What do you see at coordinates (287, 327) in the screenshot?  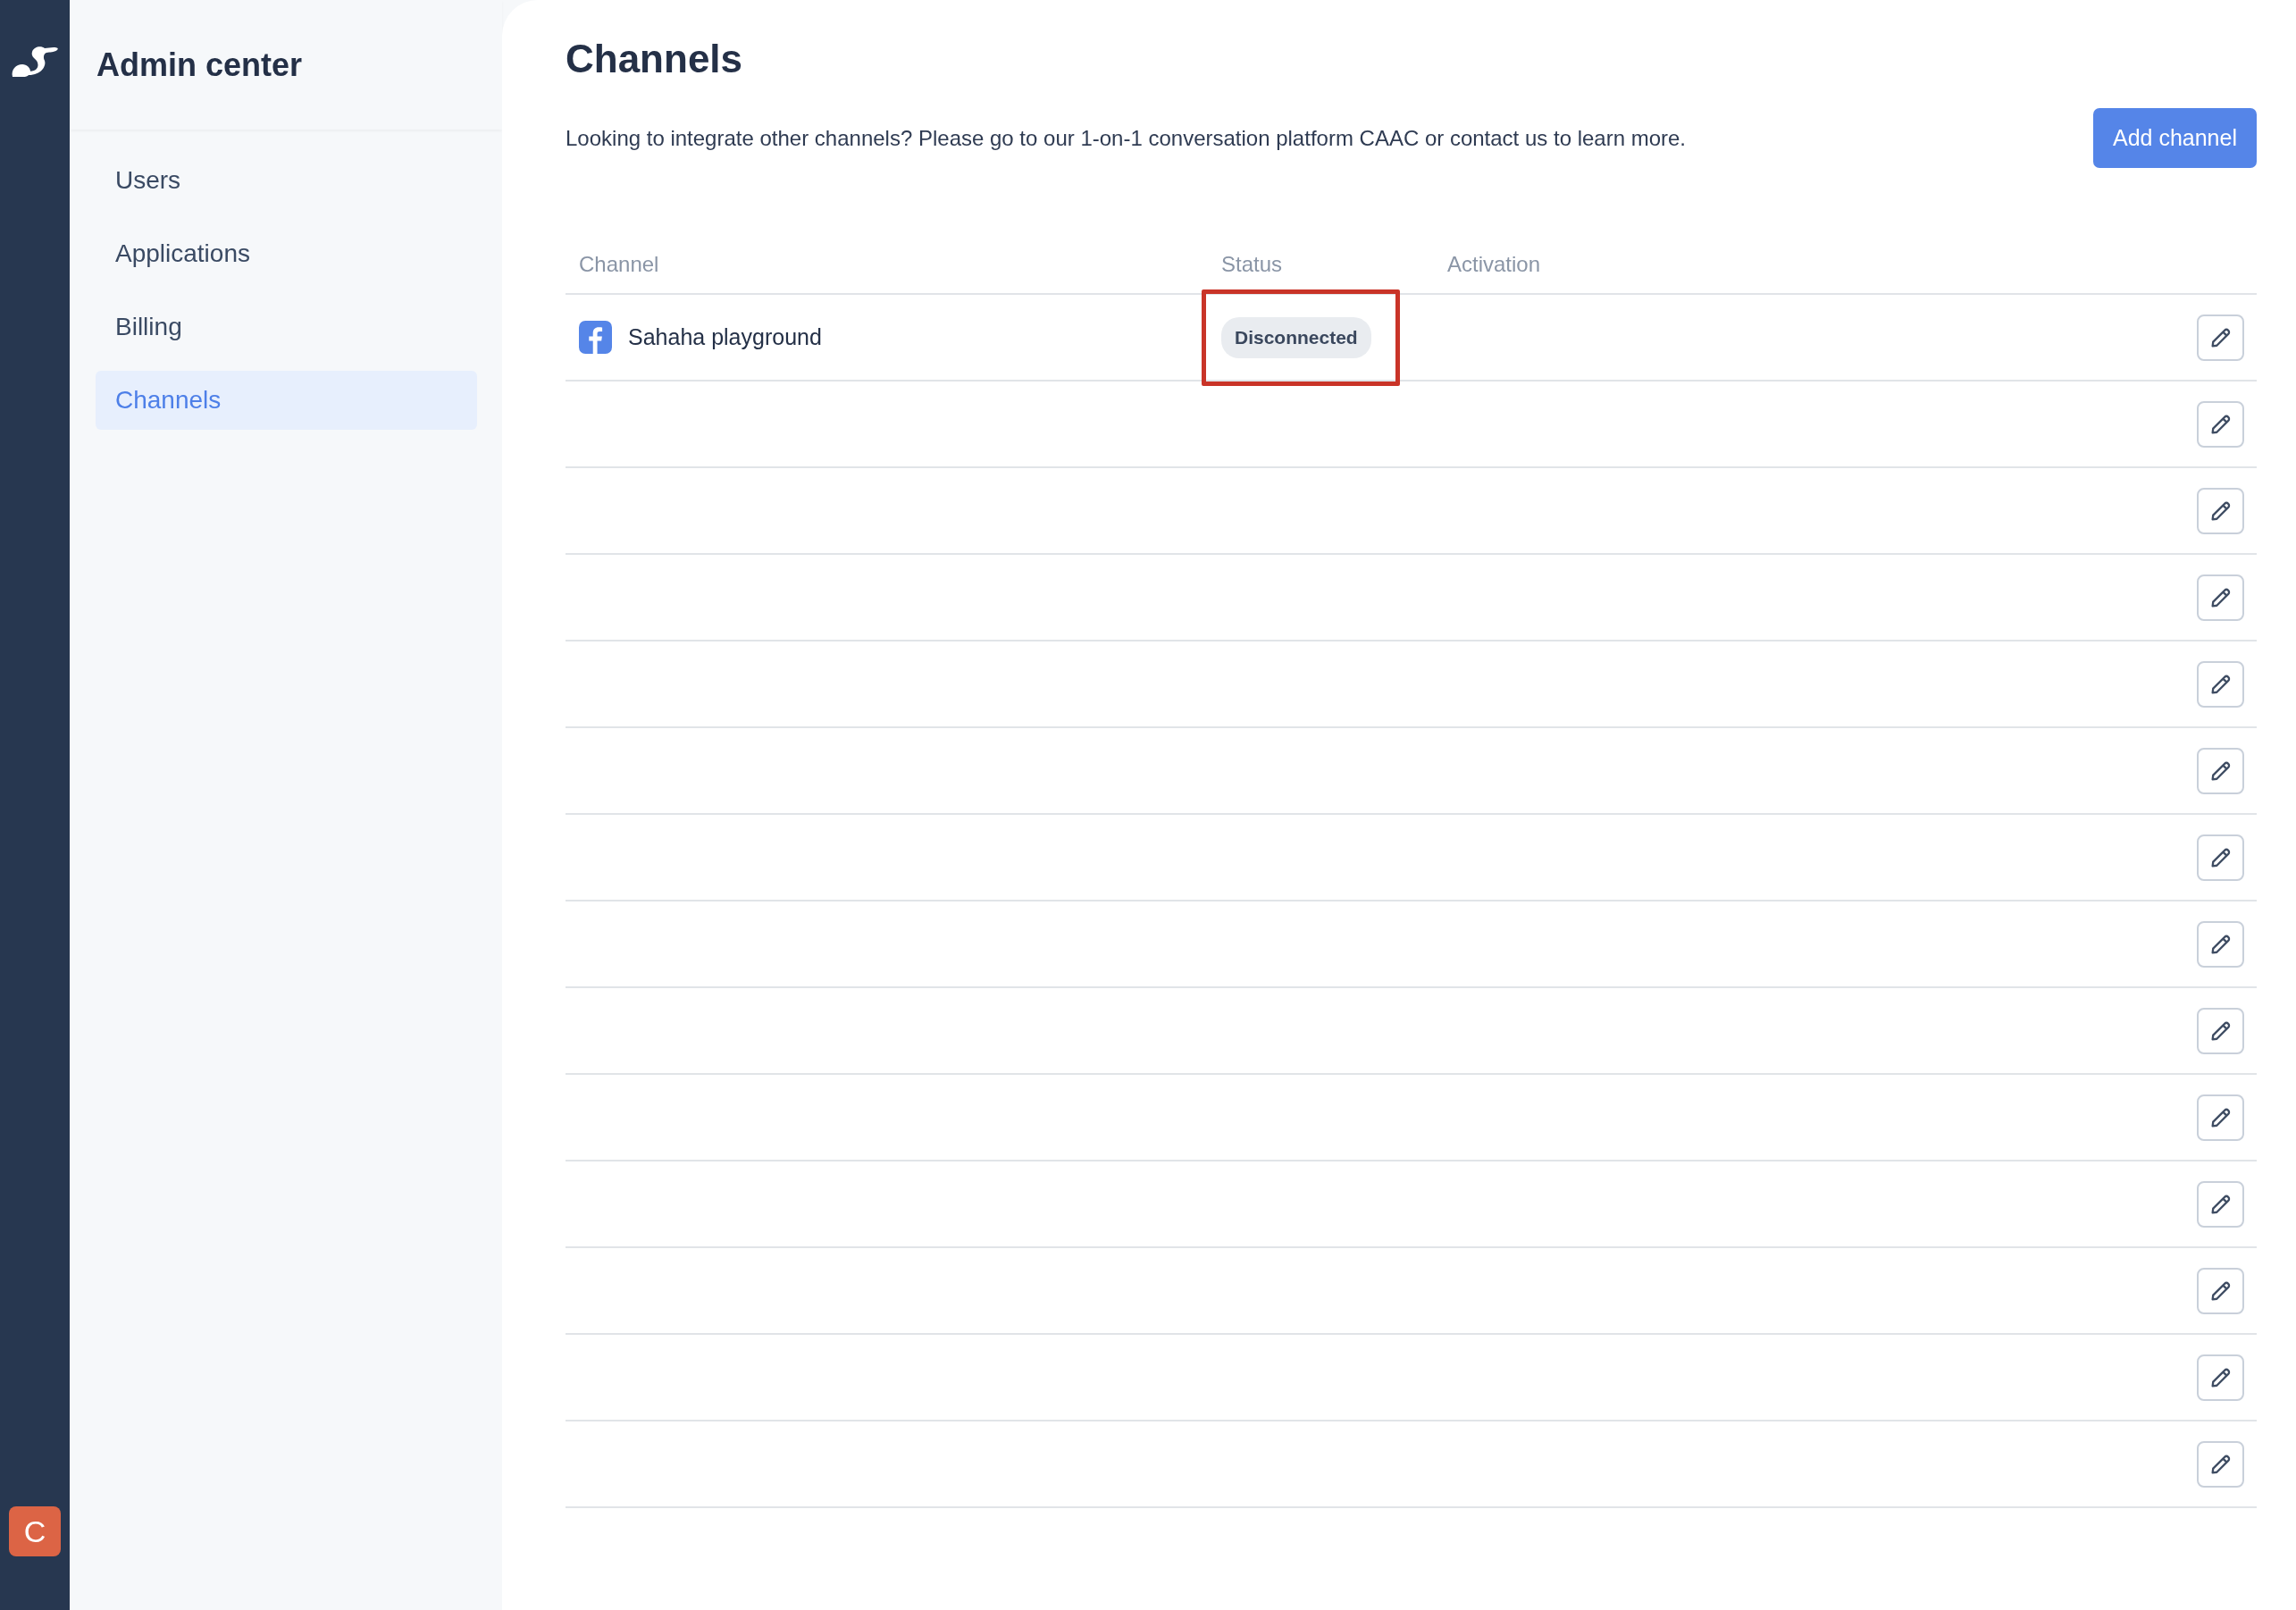 I see `sidebar-item: Billing` at bounding box center [287, 327].